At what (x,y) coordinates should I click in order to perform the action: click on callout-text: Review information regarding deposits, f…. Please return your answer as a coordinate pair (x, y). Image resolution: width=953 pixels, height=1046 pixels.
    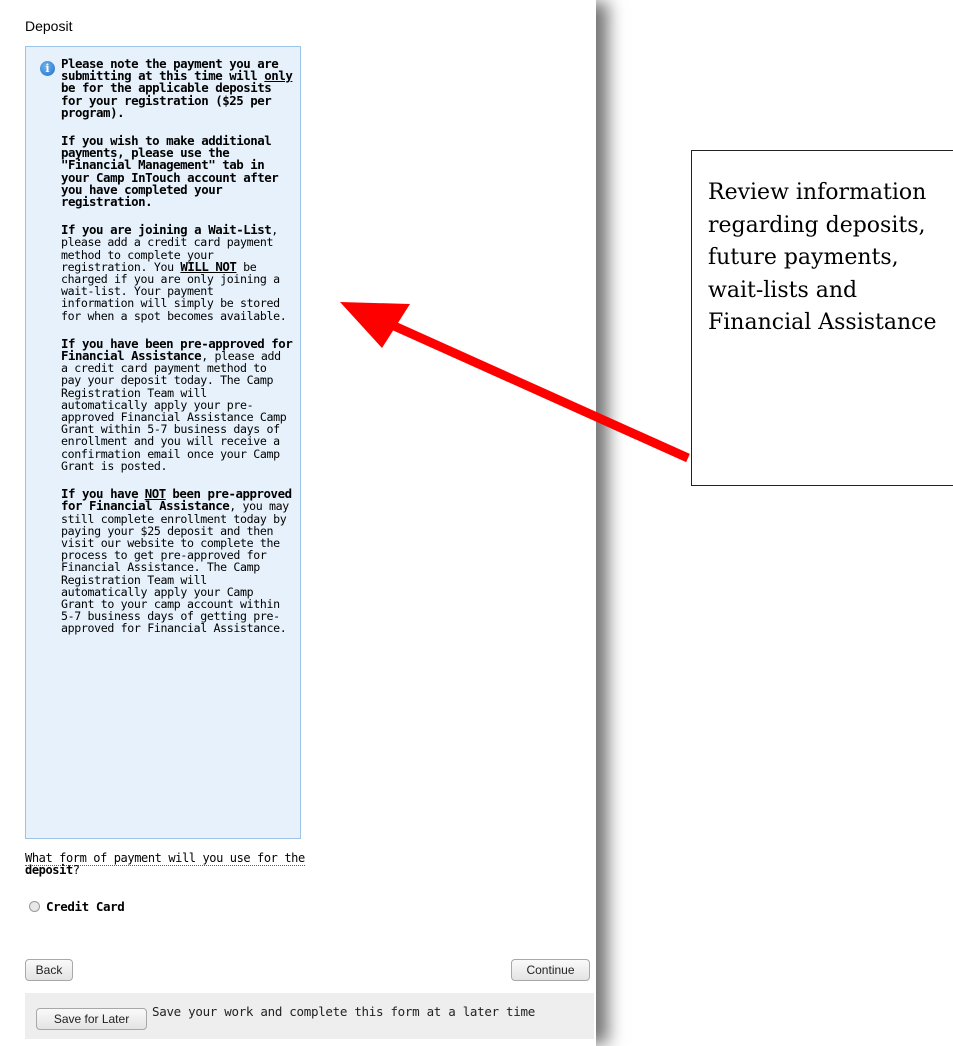
    Looking at the image, I should click on (822, 257).